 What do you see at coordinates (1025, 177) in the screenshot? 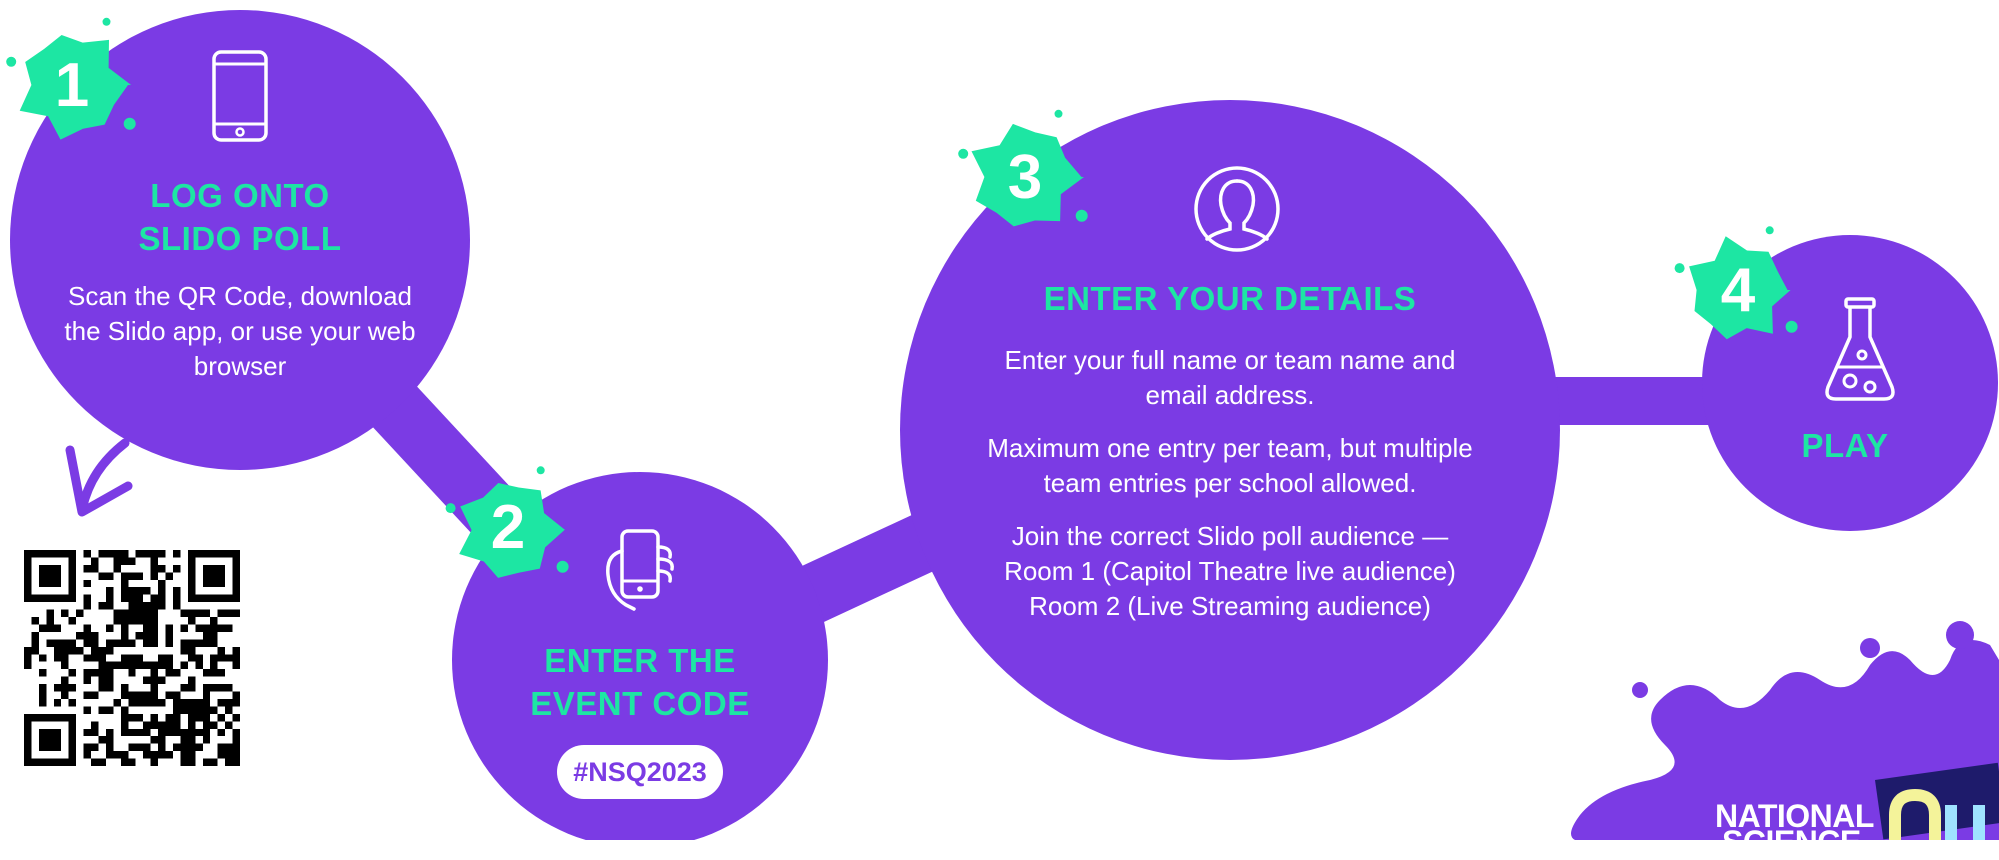
I see `step3-number: 3` at bounding box center [1025, 177].